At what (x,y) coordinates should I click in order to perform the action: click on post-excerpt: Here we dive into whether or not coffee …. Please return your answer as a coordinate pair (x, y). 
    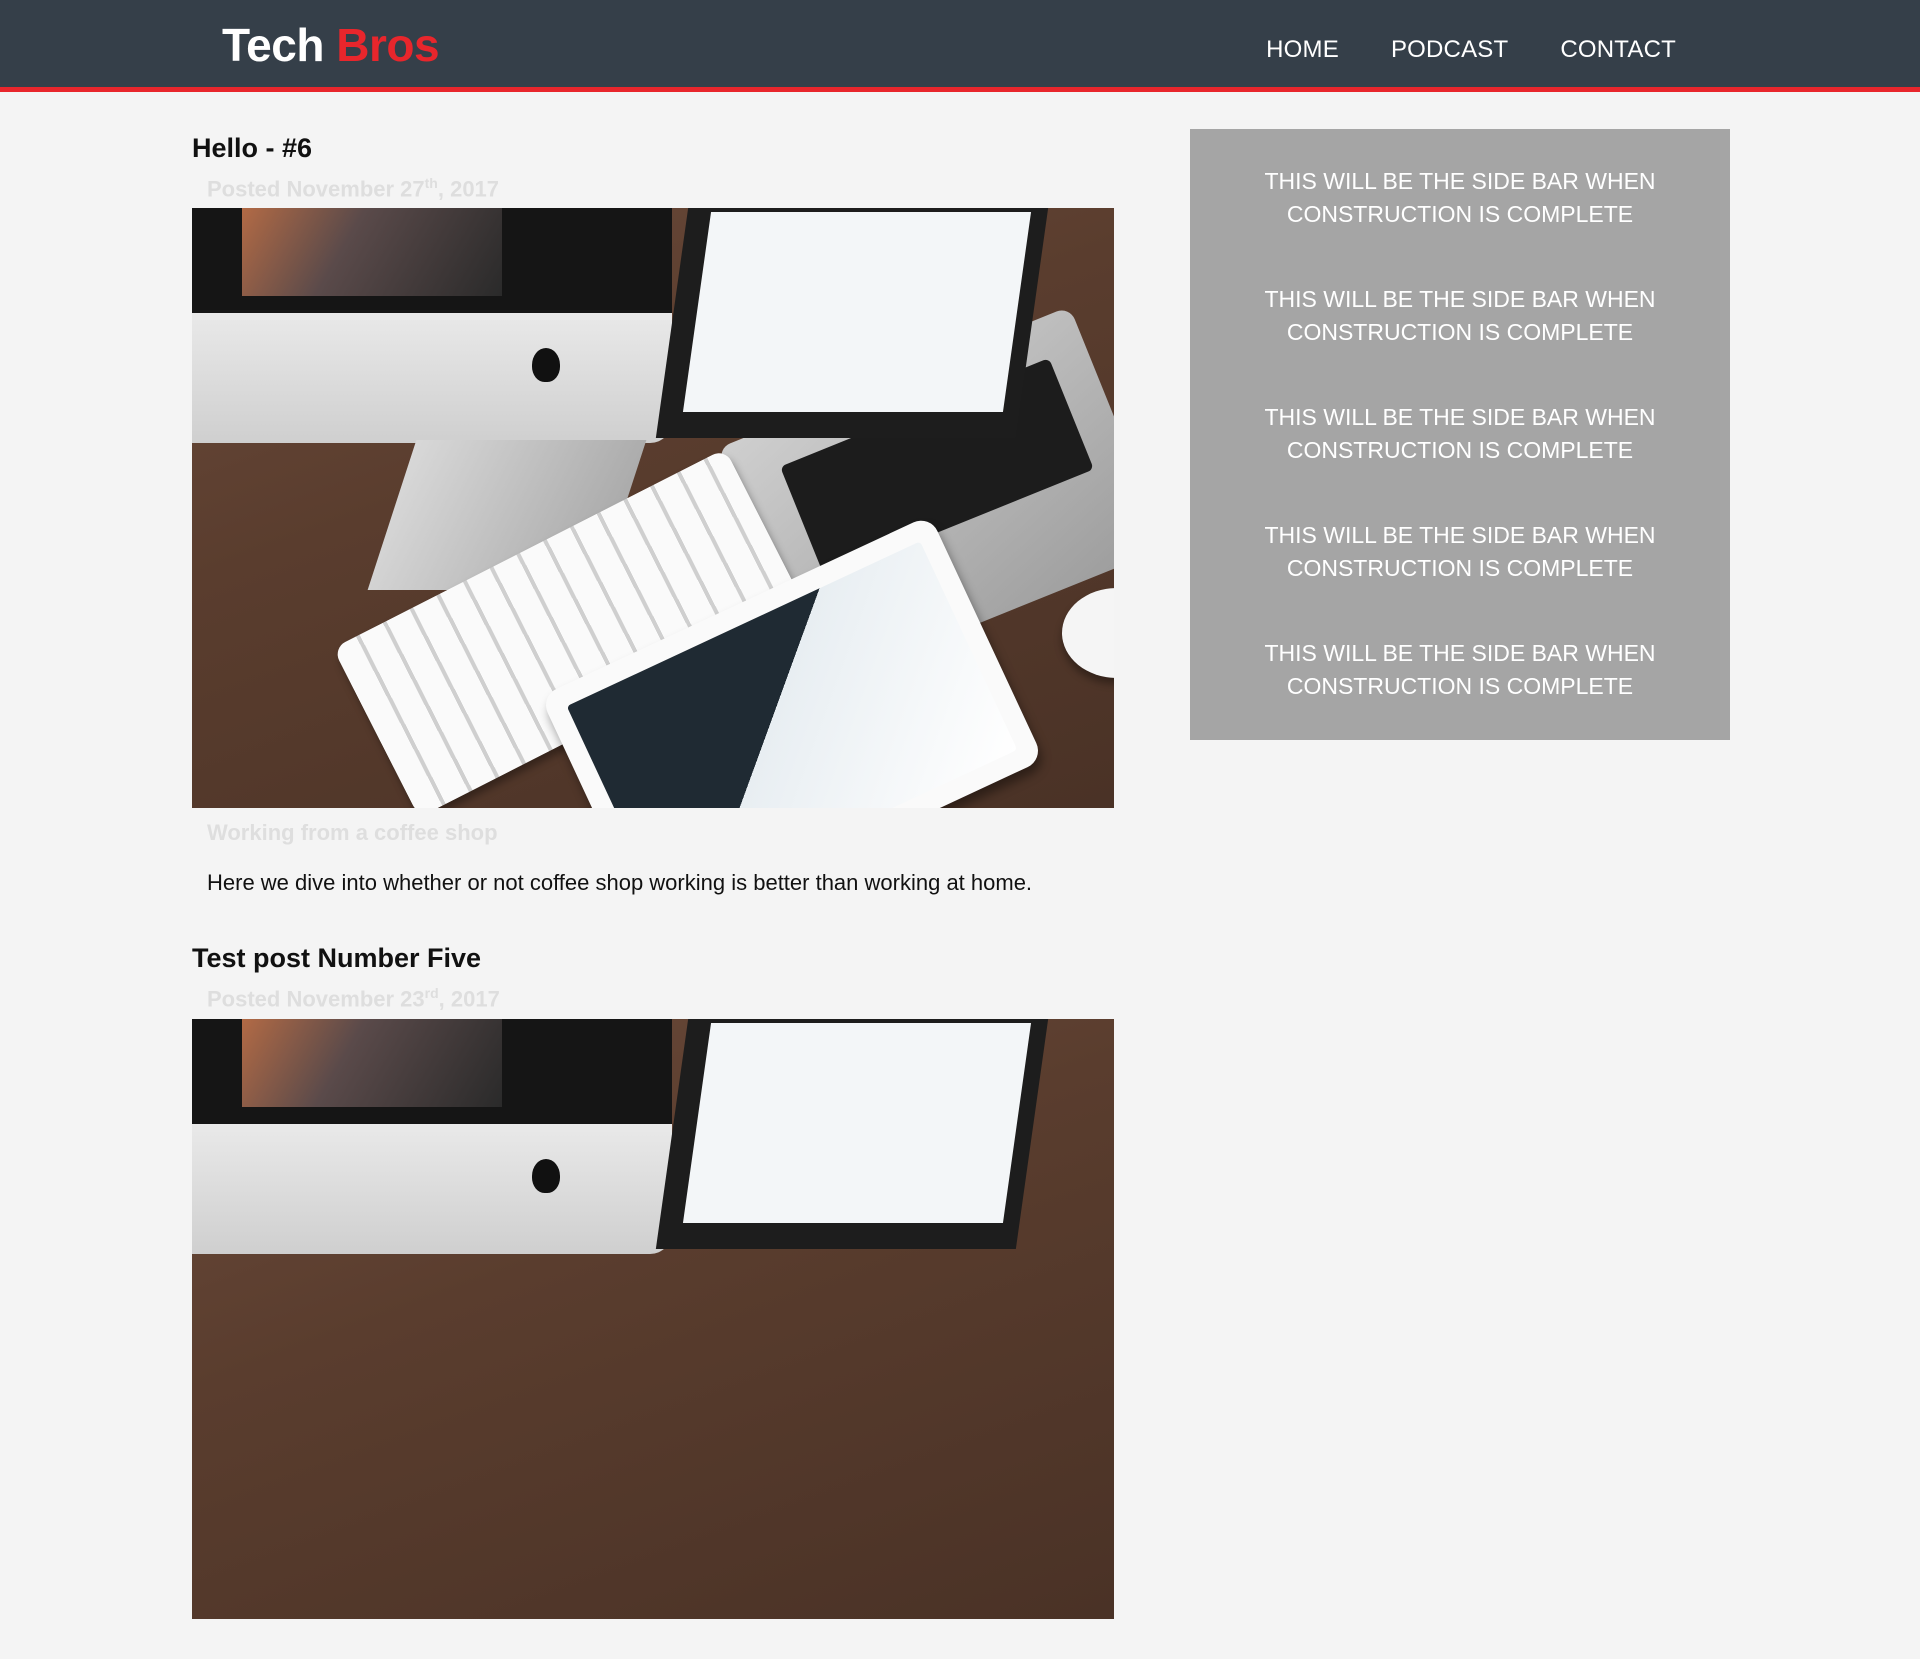
    Looking at the image, I should click on (620, 883).